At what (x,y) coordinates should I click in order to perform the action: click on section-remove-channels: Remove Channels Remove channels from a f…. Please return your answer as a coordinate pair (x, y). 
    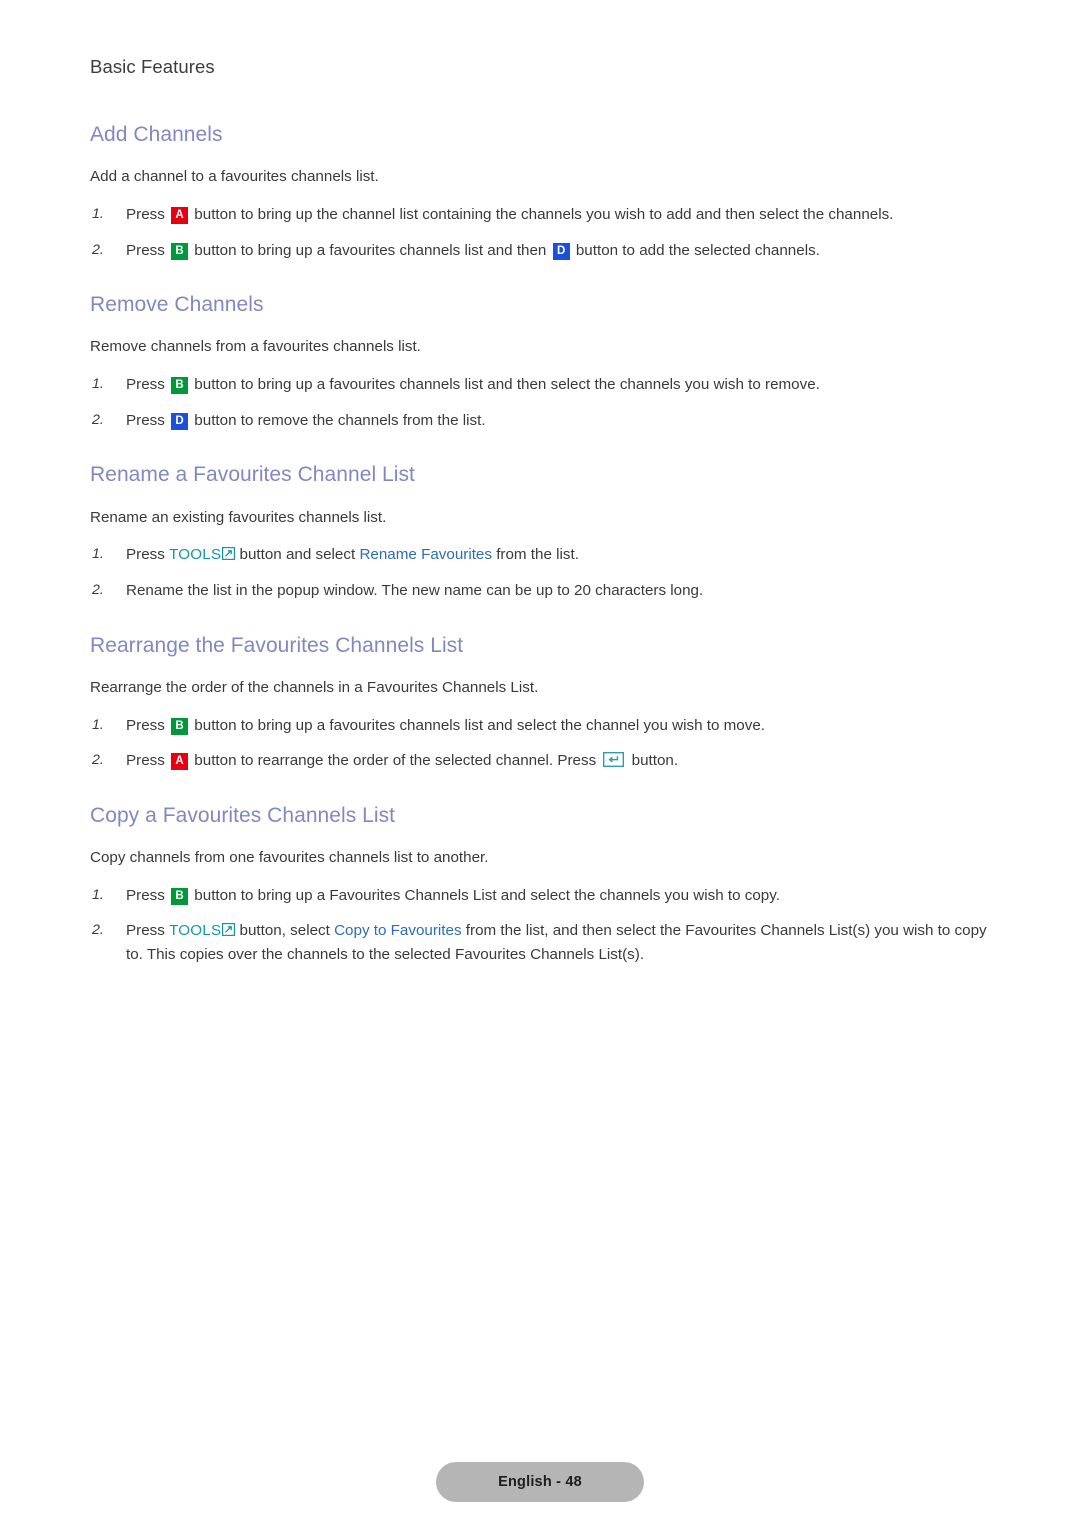
    Looking at the image, I should click on (540, 362).